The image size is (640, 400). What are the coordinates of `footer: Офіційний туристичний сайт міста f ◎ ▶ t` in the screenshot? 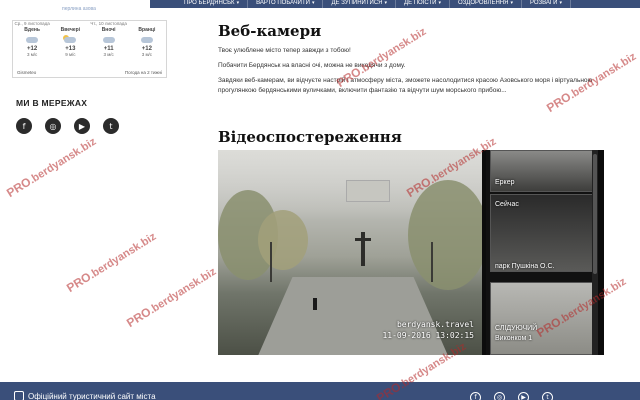 It's located at (320, 391).